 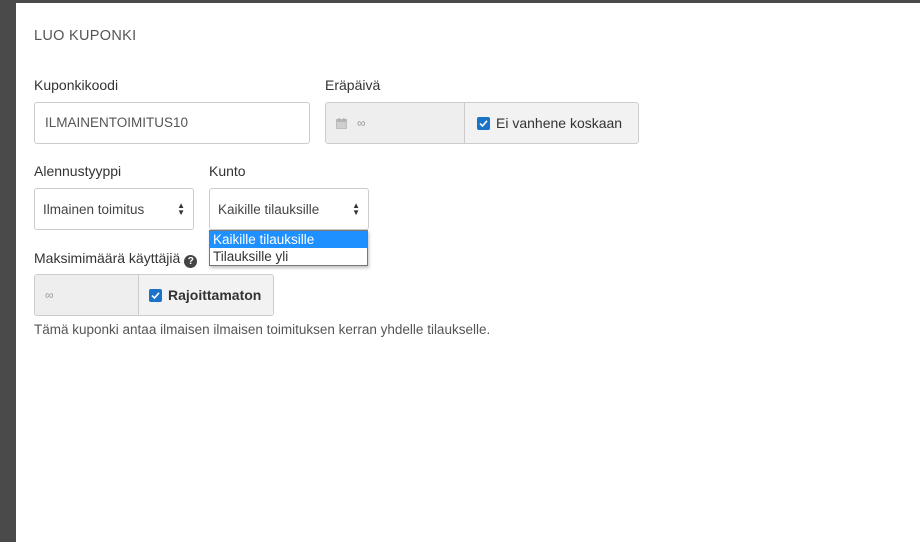 What do you see at coordinates (269, 209) in the screenshot?
I see `condition-value: Kaikille tilauksille` at bounding box center [269, 209].